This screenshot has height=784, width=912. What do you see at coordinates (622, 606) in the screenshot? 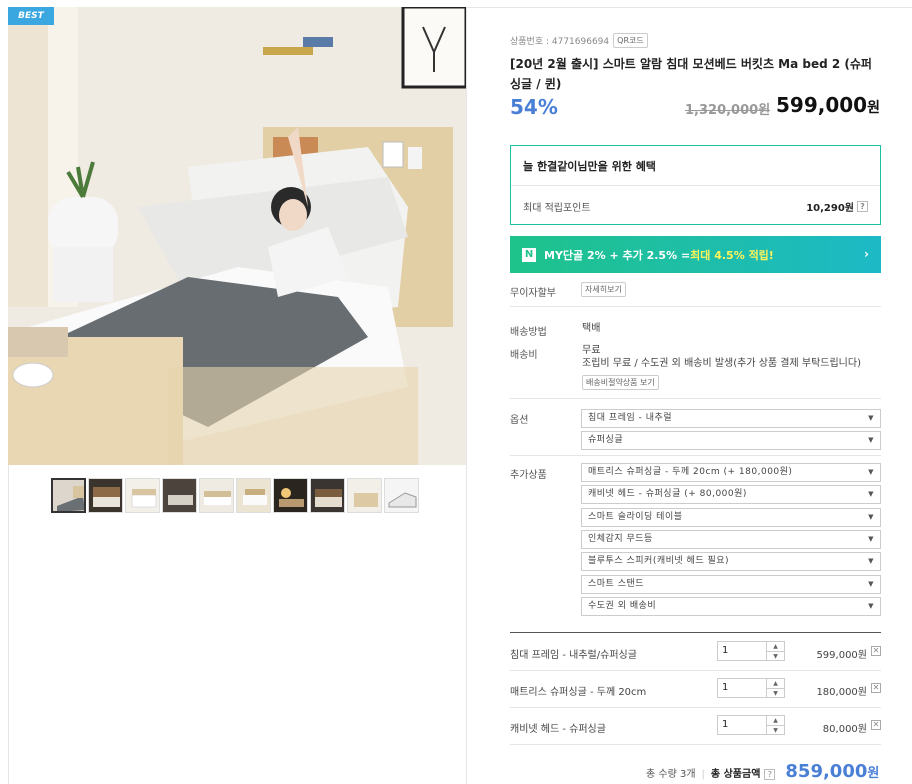
I see `extra-select-value: 수도권 외 배송비` at bounding box center [622, 606].